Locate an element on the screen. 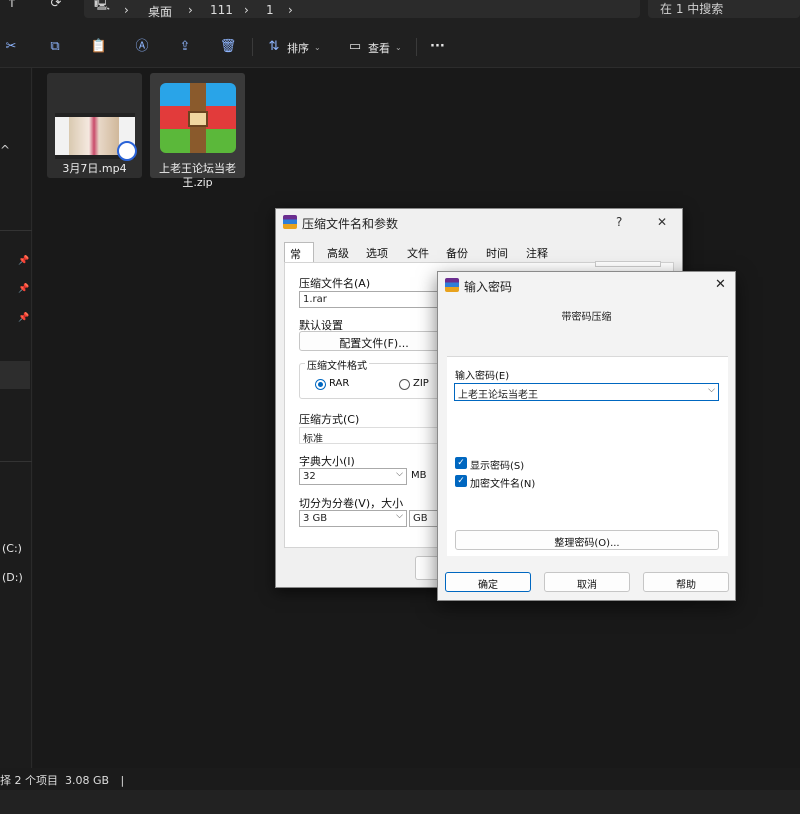  delete-icon: 🗑 is located at coordinates (228, 47).